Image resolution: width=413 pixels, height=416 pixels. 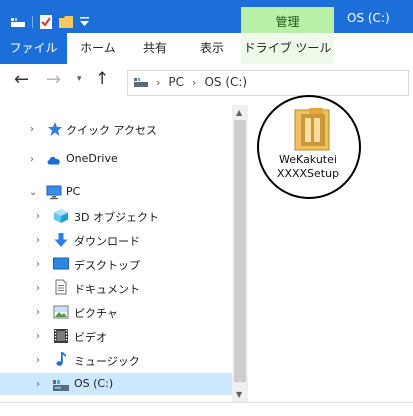 I want to click on scroll-up-icon: ▲, so click(x=239, y=112).